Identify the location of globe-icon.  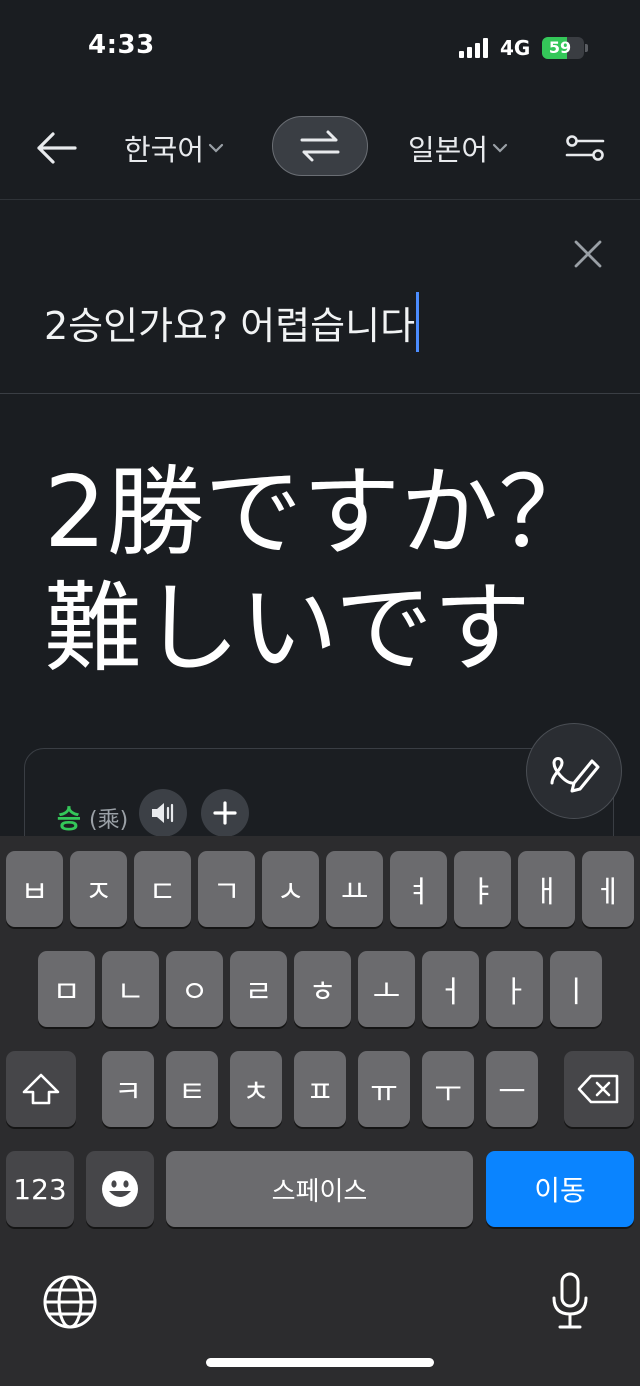
(70, 1302).